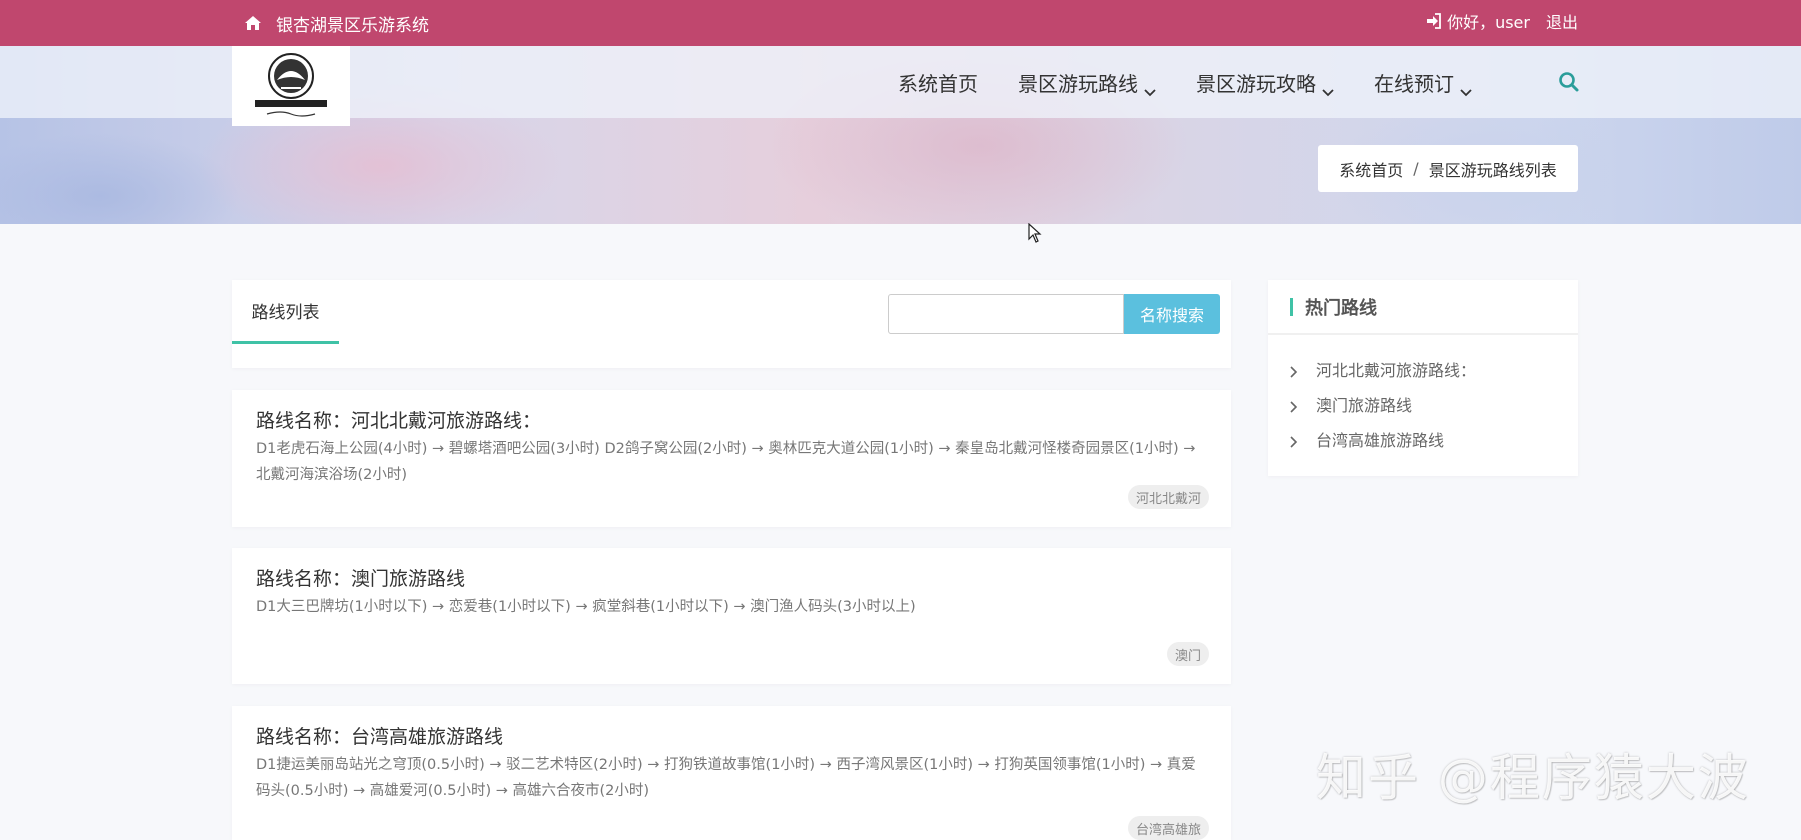  I want to click on site-title: 银杏湖景区乐游系统, so click(352, 25).